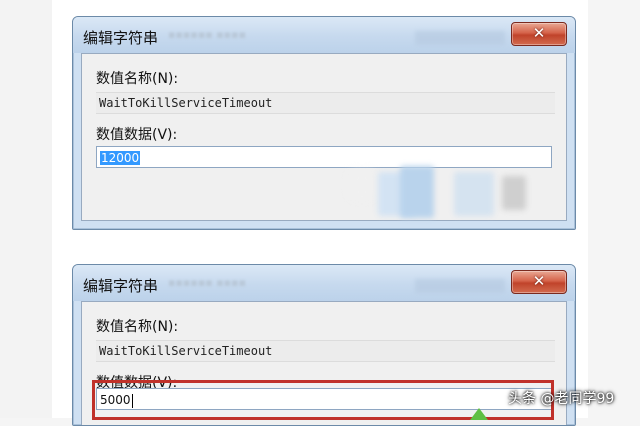  What do you see at coordinates (137, 135) in the screenshot?
I see `value-data-label: 数值数据(V):` at bounding box center [137, 135].